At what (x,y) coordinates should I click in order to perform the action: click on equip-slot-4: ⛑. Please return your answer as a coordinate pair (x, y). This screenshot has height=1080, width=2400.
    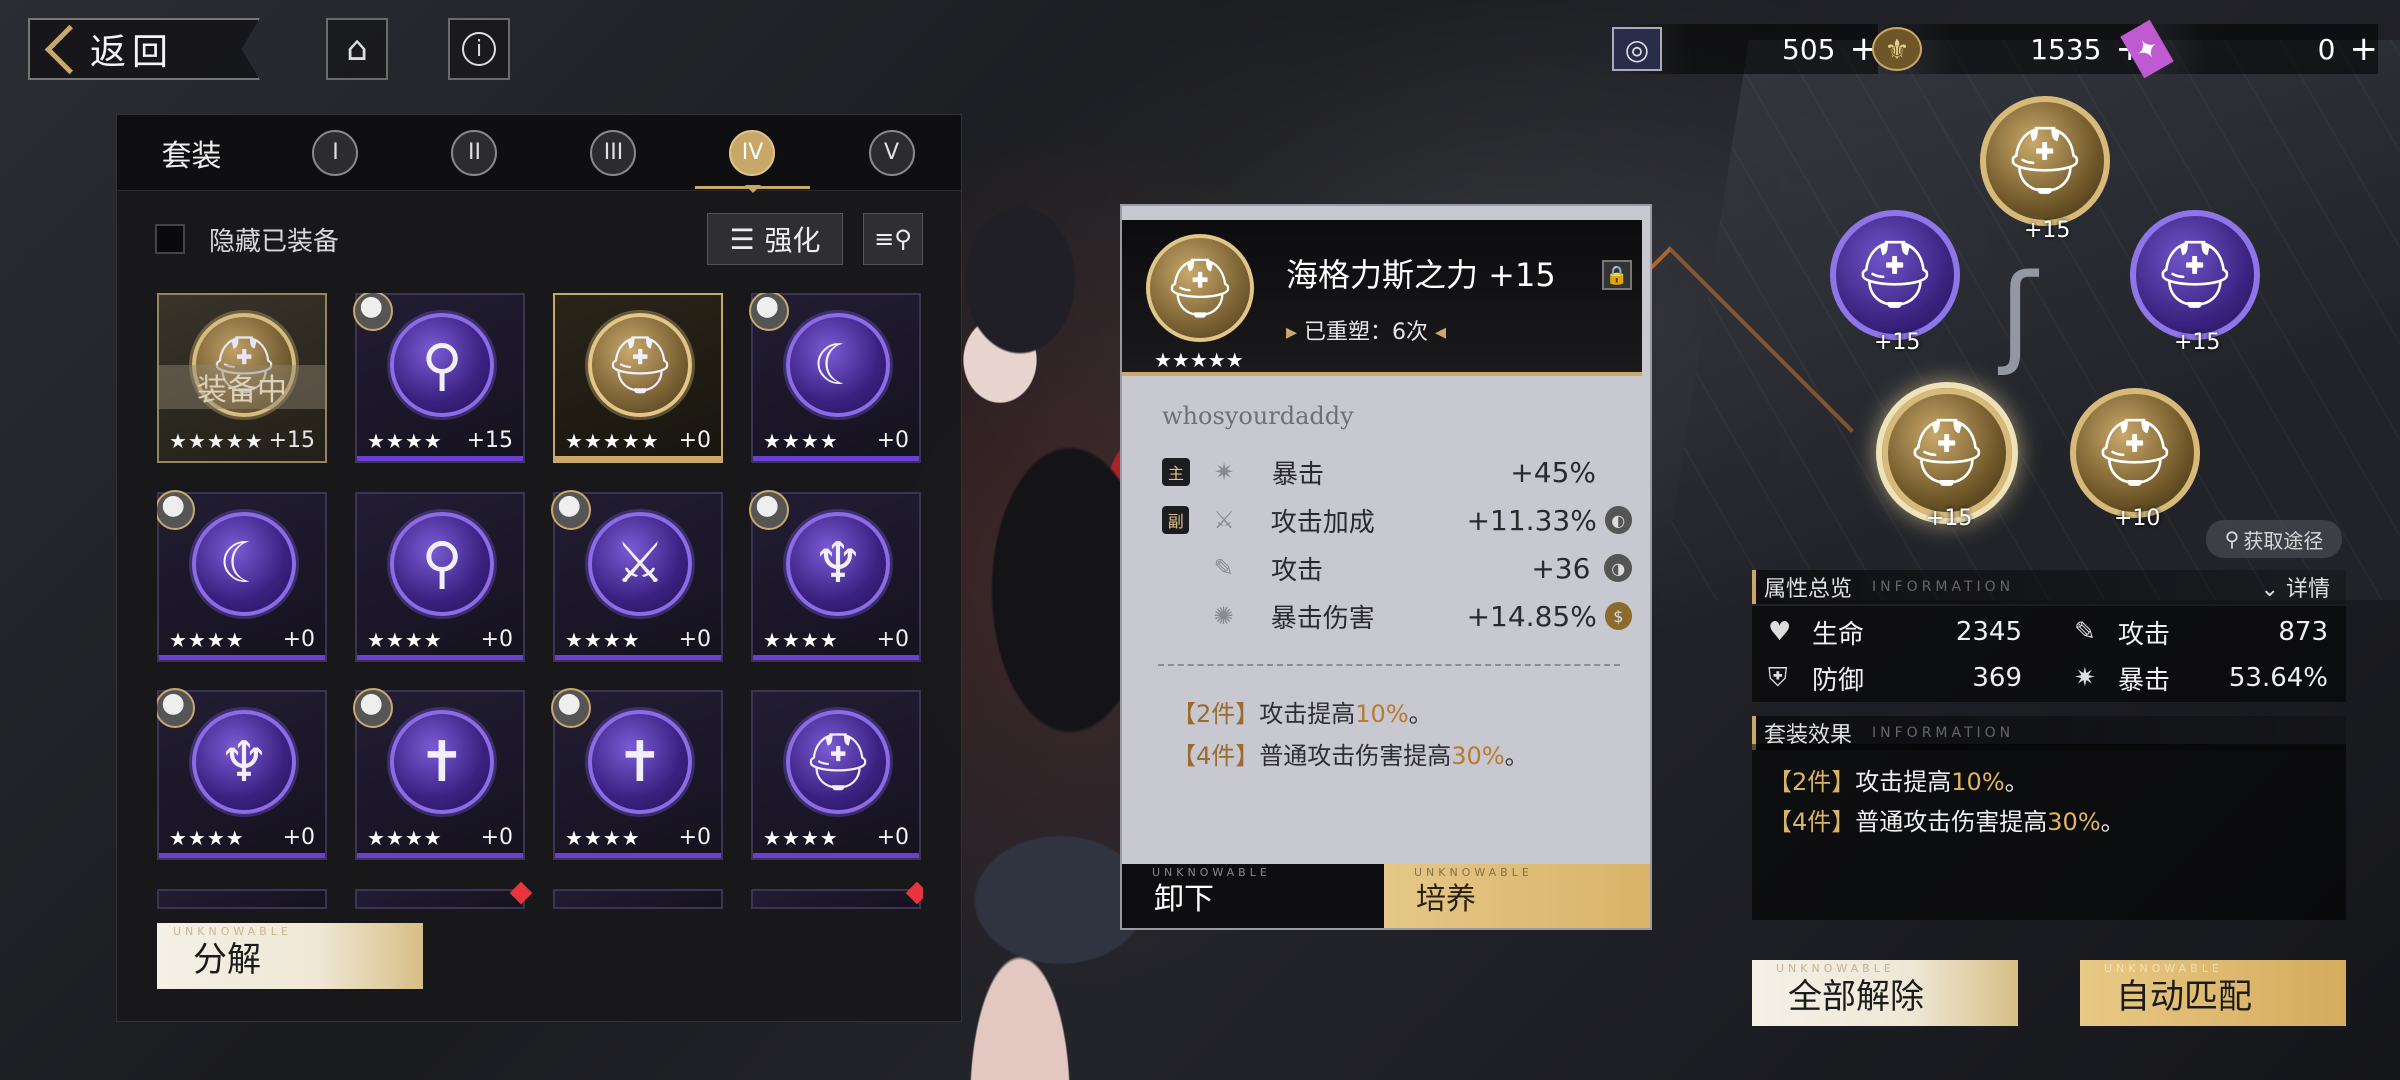
    Looking at the image, I should click on (1947, 453).